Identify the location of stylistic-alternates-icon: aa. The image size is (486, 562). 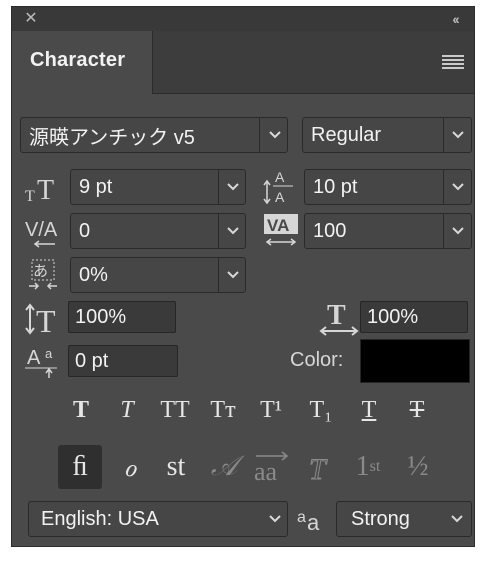
(271, 467).